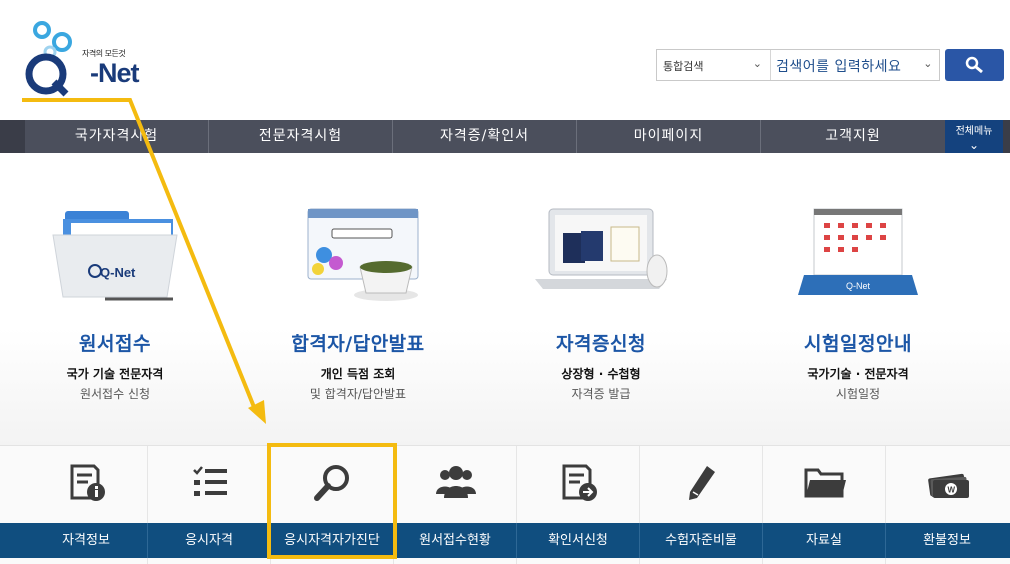 The height and width of the screenshot is (564, 1010). I want to click on quick-item-qualification-info: 자격정보, so click(86, 505).